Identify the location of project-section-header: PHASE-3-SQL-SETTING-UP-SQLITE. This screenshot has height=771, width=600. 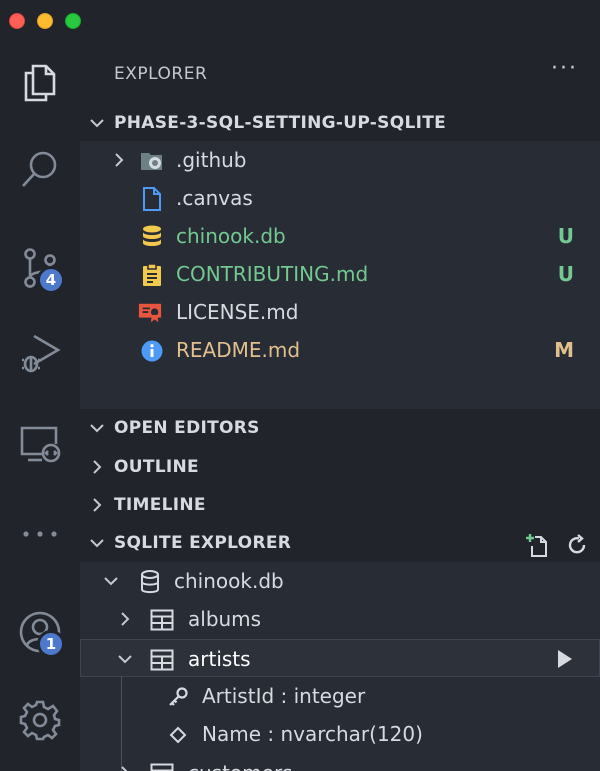
(340, 123).